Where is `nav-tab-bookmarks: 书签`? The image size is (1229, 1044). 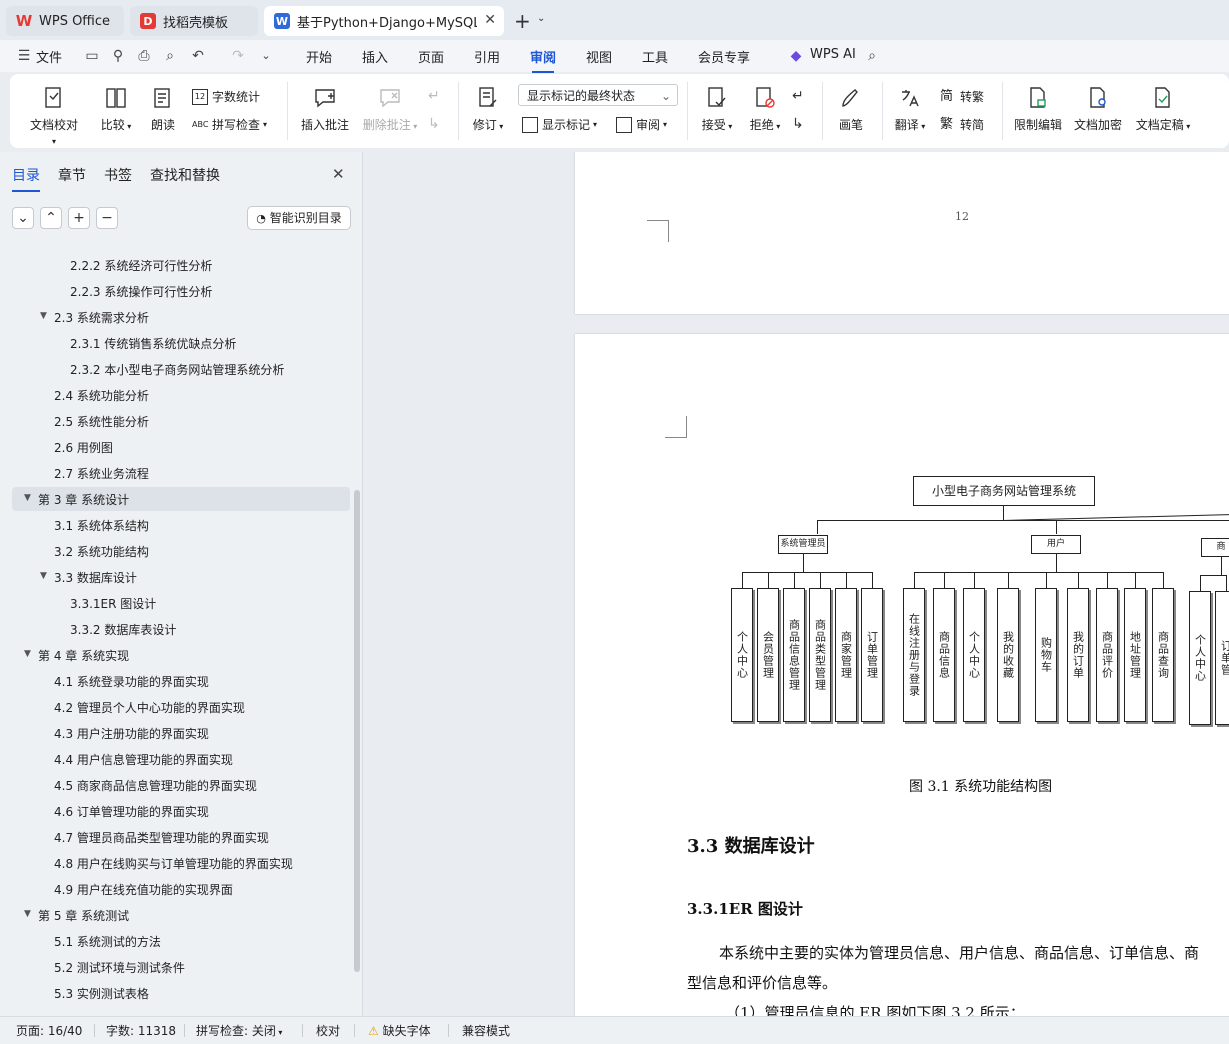 nav-tab-bookmarks: 书签 is located at coordinates (118, 175).